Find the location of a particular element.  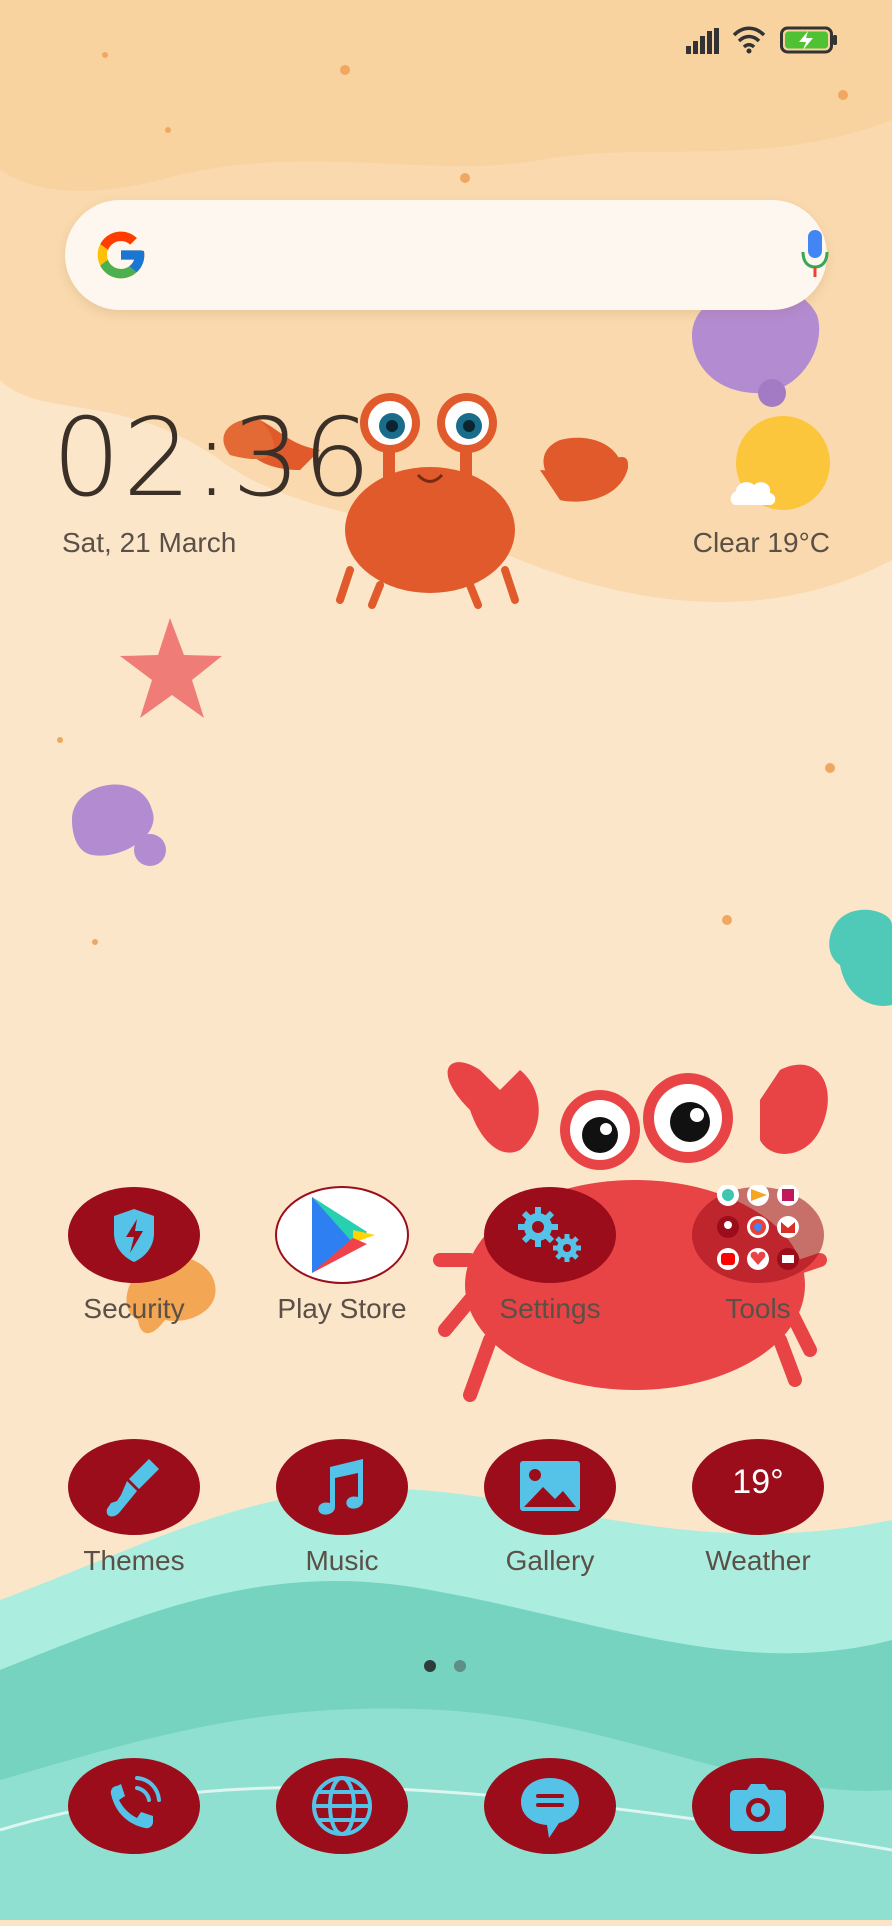

weather-summary: Clear 19°C is located at coordinates (761, 542).